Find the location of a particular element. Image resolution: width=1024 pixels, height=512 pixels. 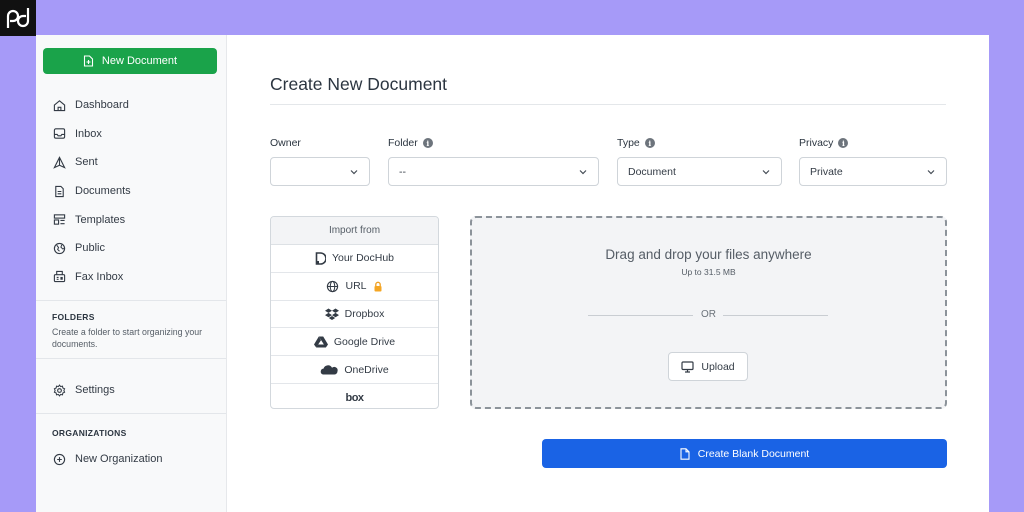

import-google-drive-button: Google Drive is located at coordinates (354, 342).